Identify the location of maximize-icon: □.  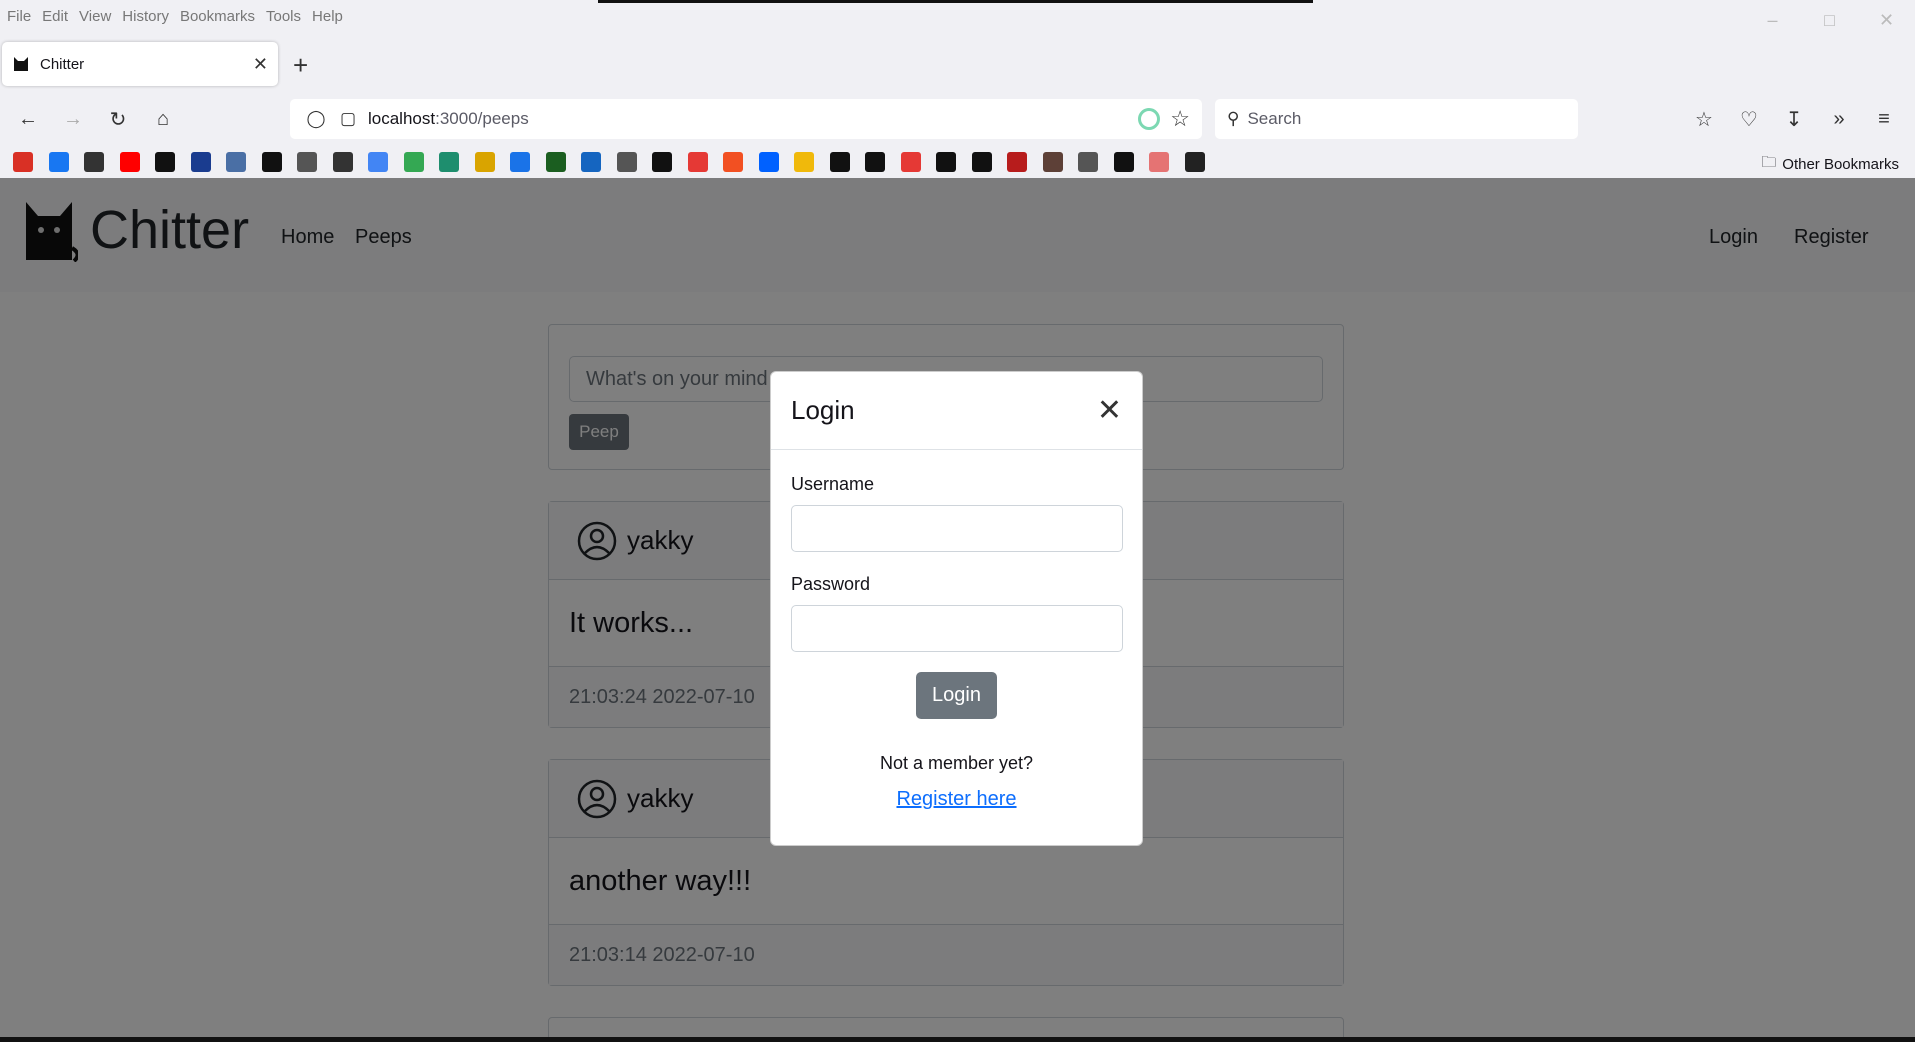
(1829, 20).